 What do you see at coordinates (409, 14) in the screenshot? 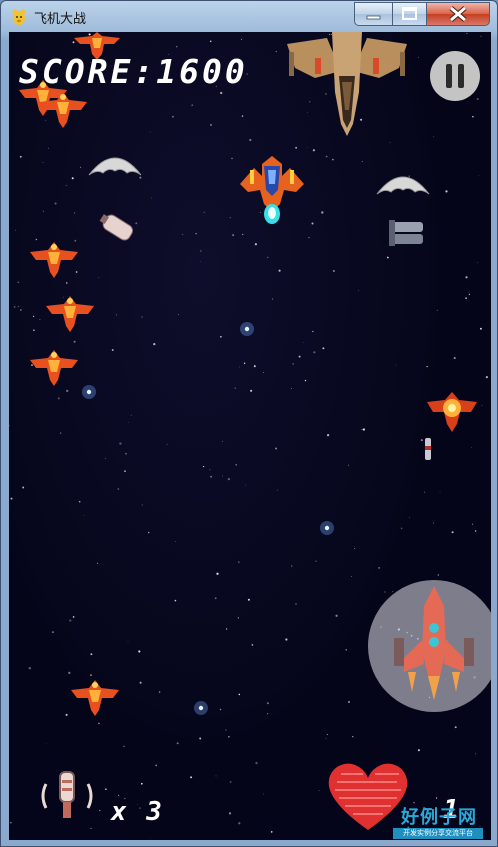
I see `maximize-button` at bounding box center [409, 14].